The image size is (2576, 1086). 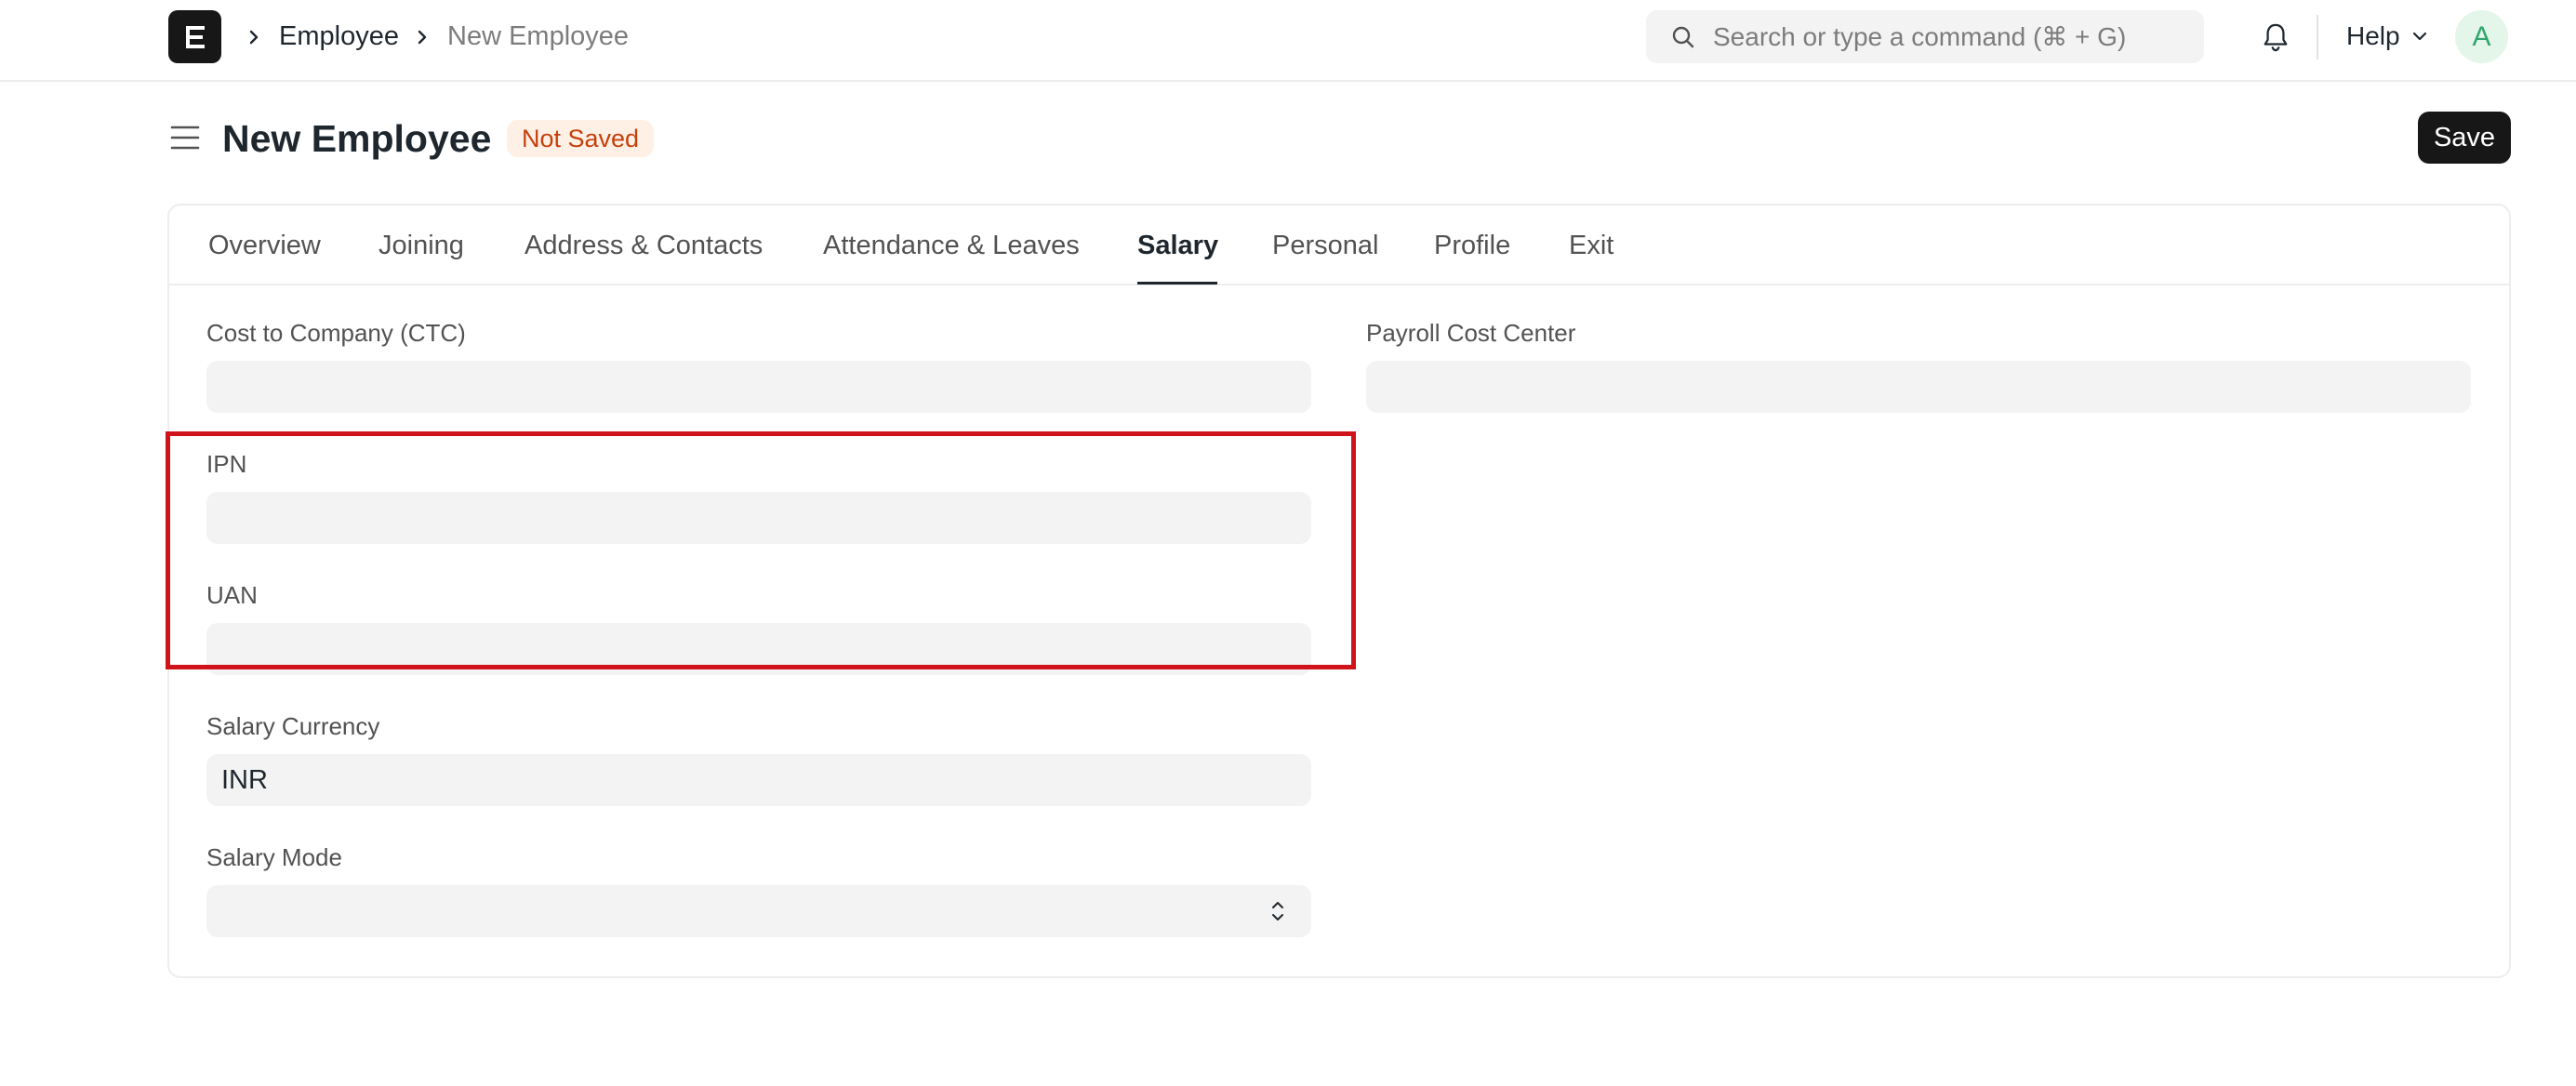 I want to click on hamburger-menu-icon, so click(x=185, y=137).